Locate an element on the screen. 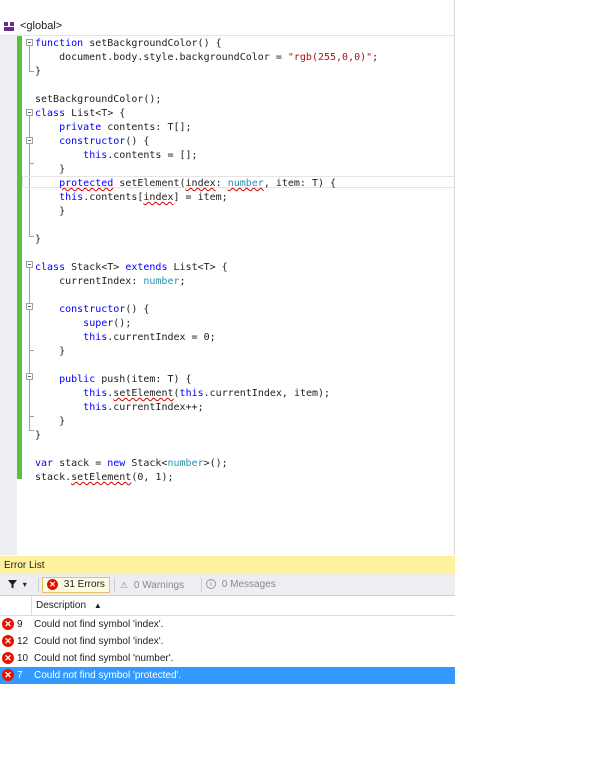 The image size is (596, 768). error-row: ✕ 9 Could not find symbol 'index'. is located at coordinates (227, 624).